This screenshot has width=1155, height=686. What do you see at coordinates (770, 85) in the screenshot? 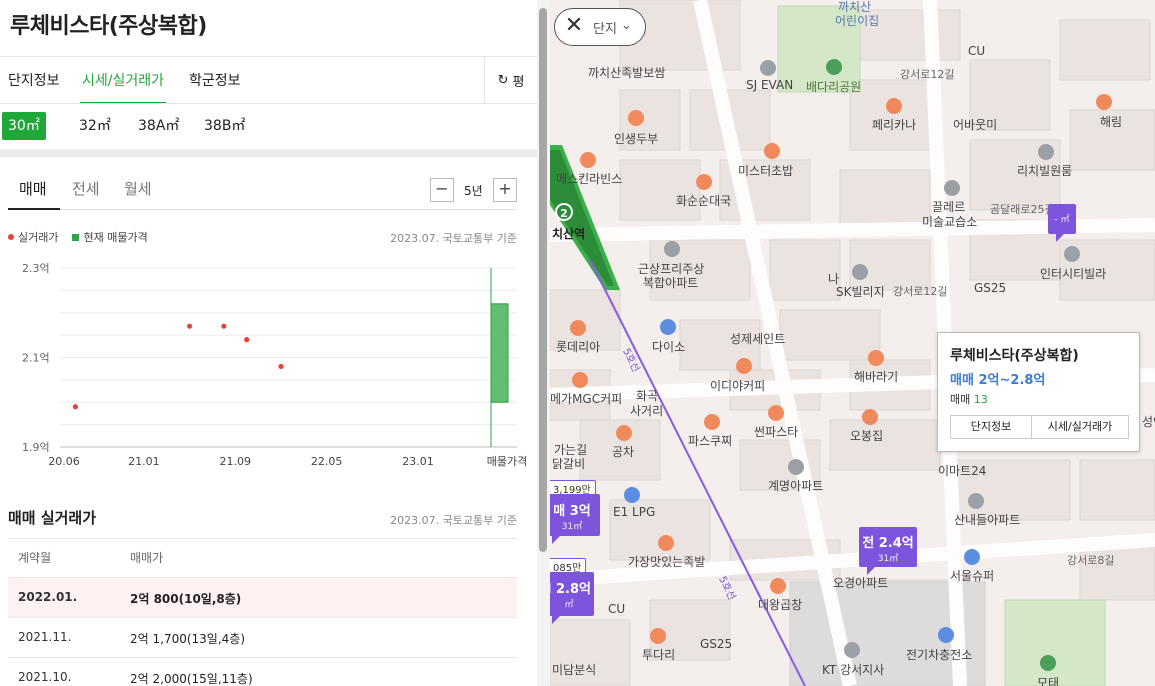
I see `poi-label: SJ EVAN` at bounding box center [770, 85].